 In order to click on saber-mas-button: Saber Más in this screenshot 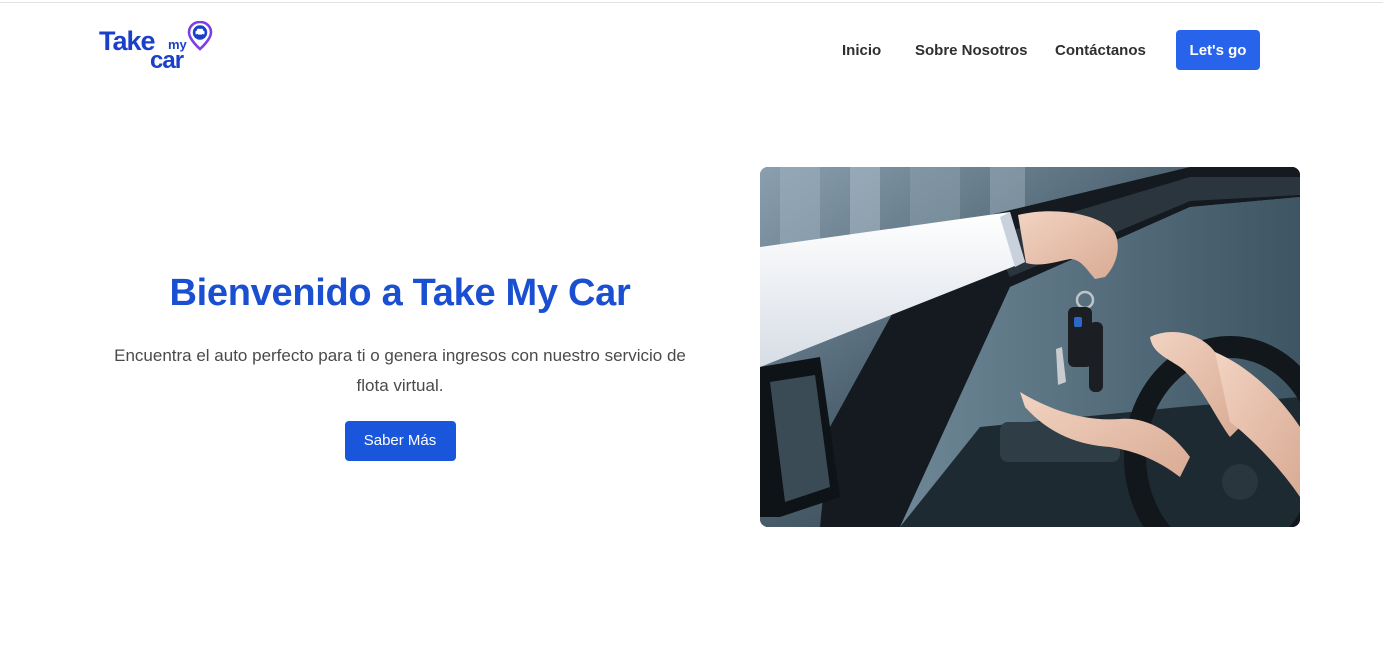, I will do `click(400, 441)`.